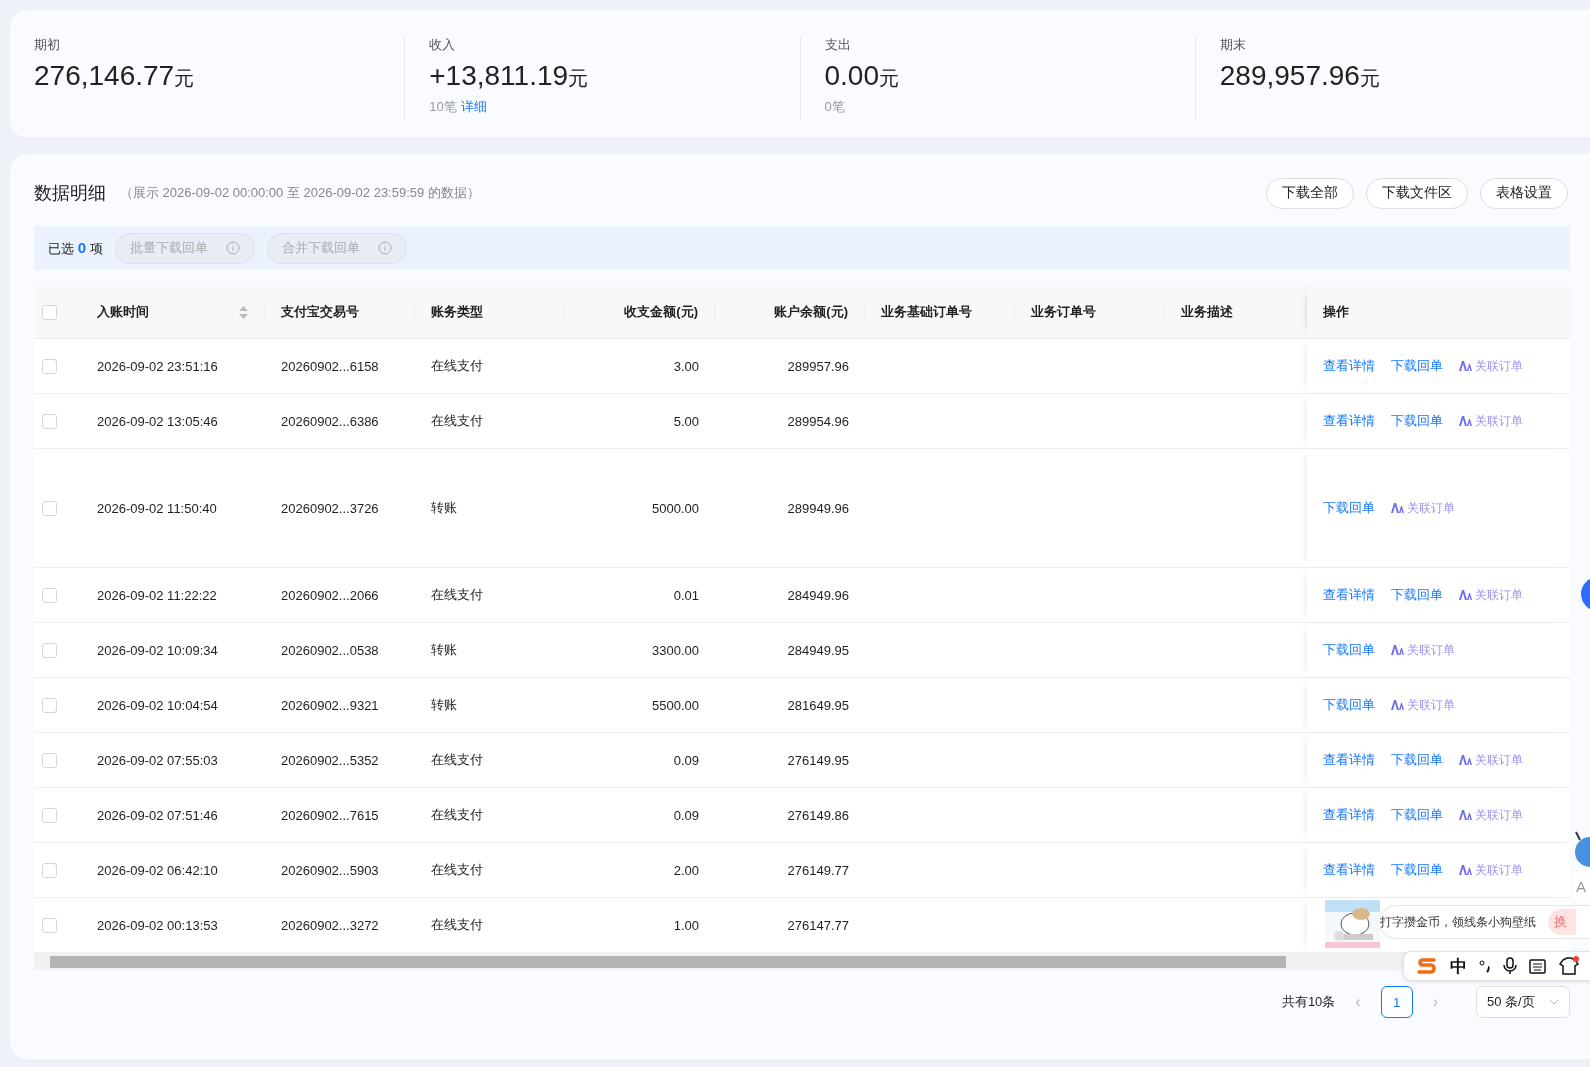 This screenshot has height=1067, width=1590. I want to click on table-cell: 289957.96, so click(818, 366).